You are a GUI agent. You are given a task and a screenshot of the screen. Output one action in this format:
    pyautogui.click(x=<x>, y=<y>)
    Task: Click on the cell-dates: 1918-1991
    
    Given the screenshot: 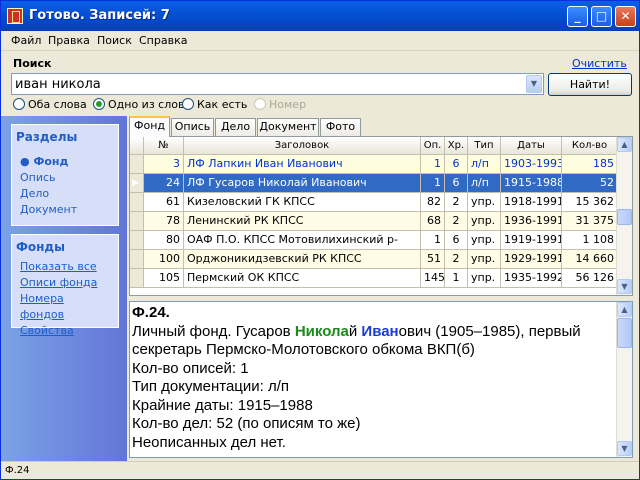 What is the action you would take?
    pyautogui.click(x=531, y=202)
    